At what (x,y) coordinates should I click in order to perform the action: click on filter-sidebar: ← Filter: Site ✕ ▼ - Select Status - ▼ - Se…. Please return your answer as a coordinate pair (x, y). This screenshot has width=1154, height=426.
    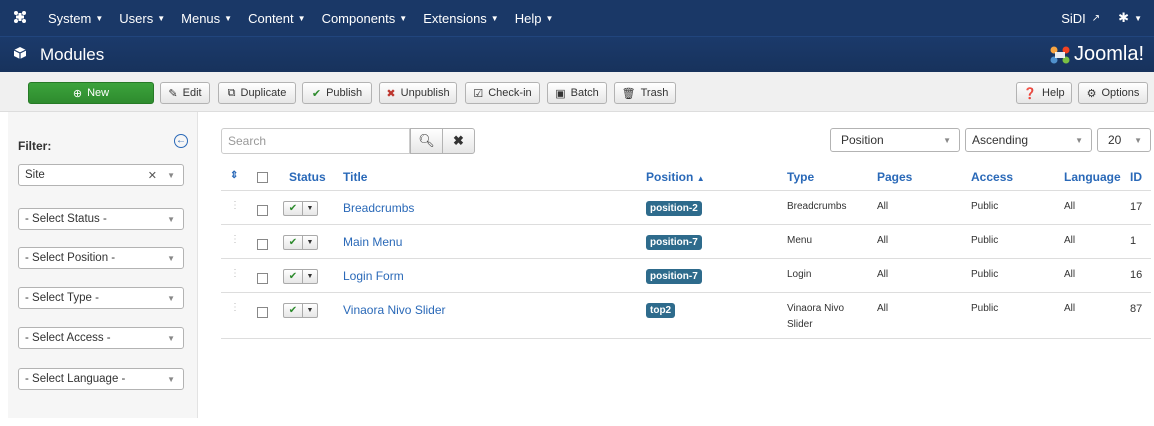
    Looking at the image, I should click on (103, 265).